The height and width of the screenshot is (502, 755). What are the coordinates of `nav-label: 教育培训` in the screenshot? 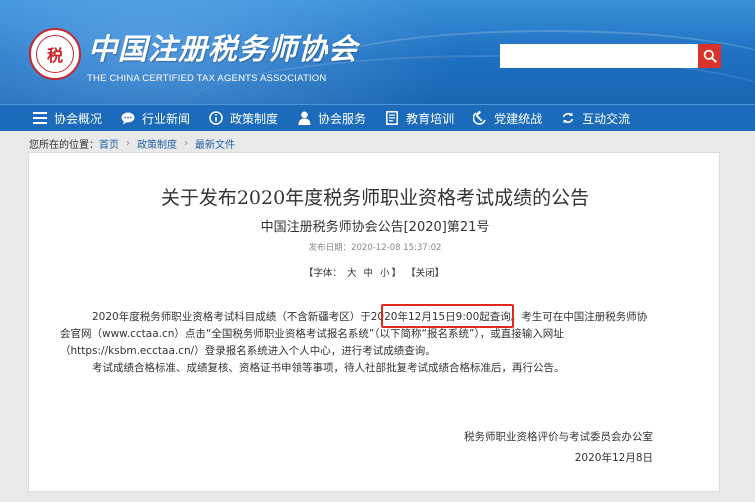 It's located at (430, 118).